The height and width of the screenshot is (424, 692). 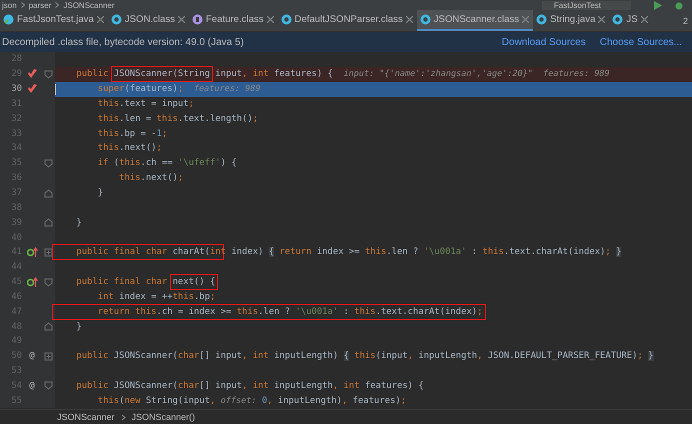 I want to click on editor-tab: JS, so click(x=630, y=20).